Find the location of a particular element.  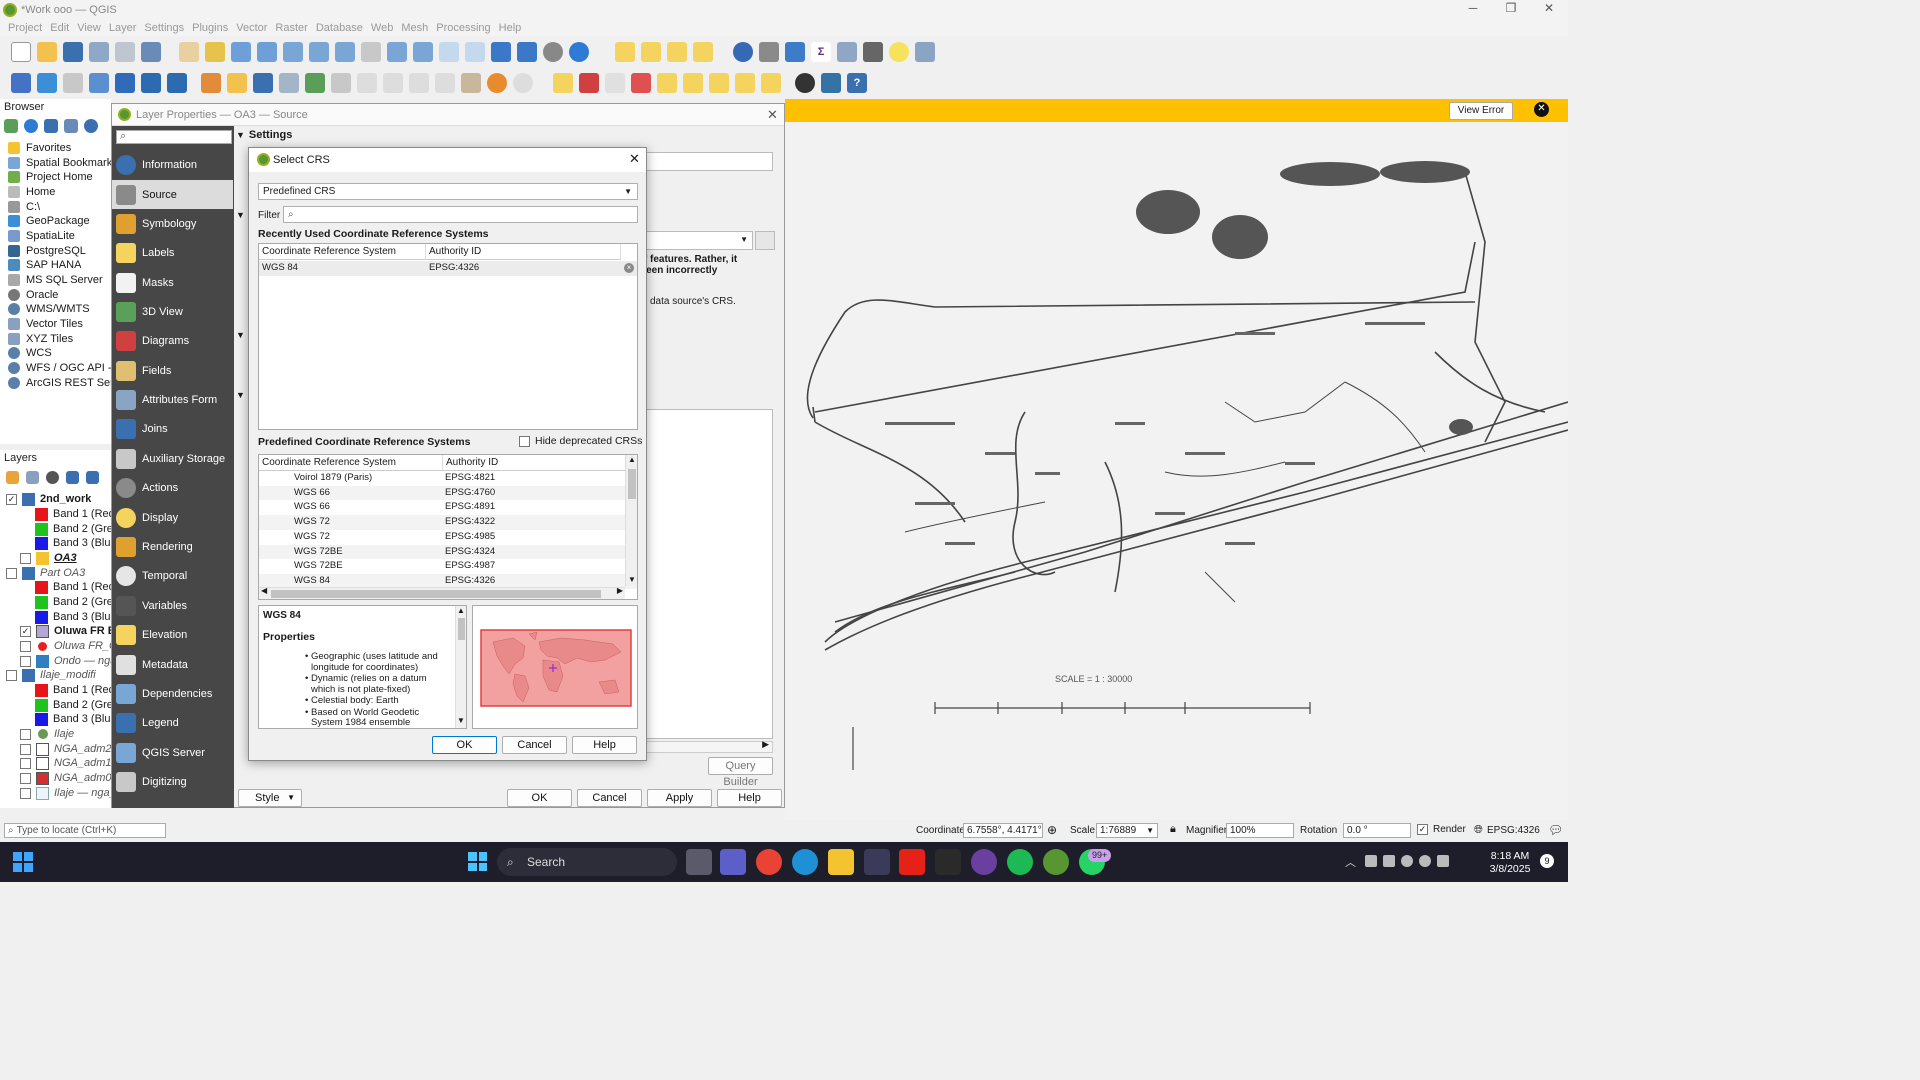

browser-filter-icon is located at coordinates (51, 126).